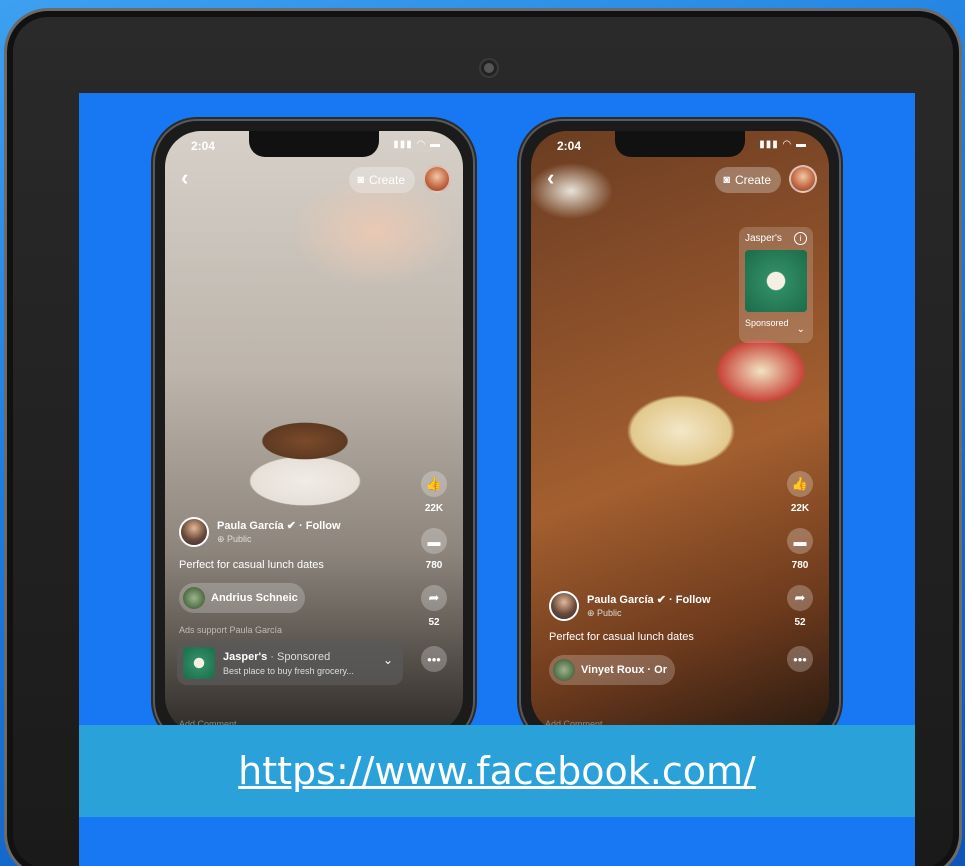  I want to click on facebook-url-link: https://www.facebook.com/, so click(497, 771).